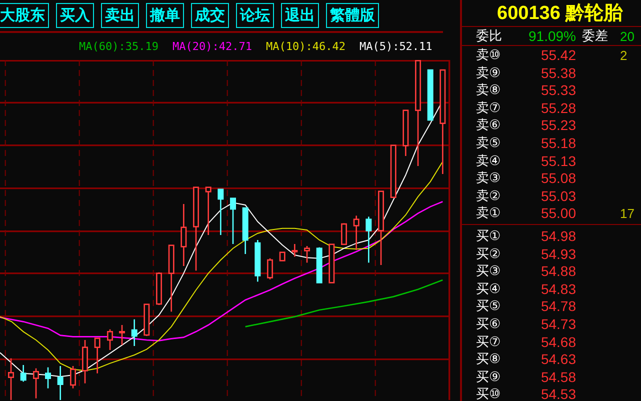 The image size is (641, 401). What do you see at coordinates (489, 393) in the screenshot?
I see `order-level-label: 买⑩` at bounding box center [489, 393].